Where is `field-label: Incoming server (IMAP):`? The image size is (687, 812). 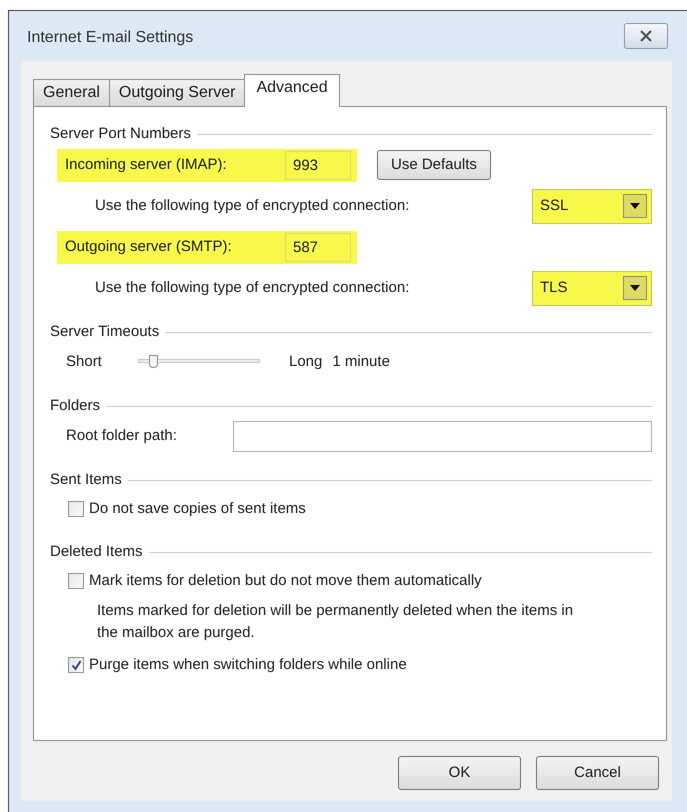 field-label: Incoming server (IMAP): is located at coordinates (146, 164).